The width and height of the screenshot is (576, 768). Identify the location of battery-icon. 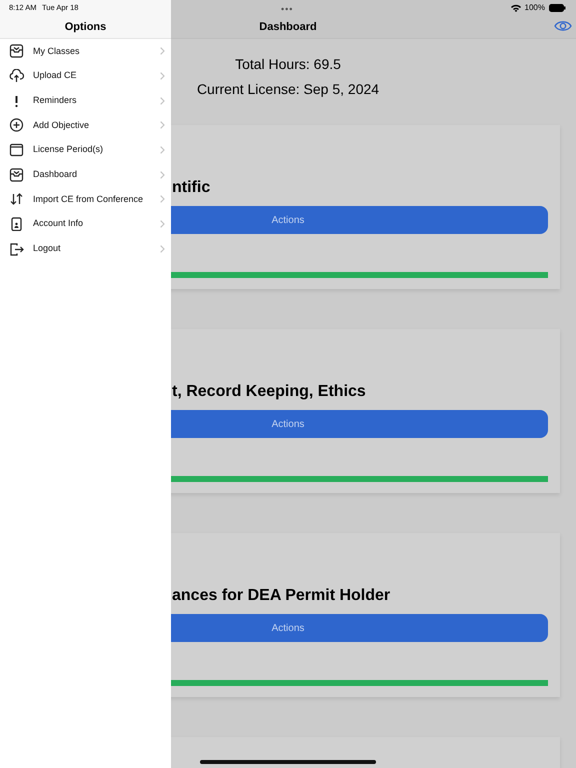
(557, 8).